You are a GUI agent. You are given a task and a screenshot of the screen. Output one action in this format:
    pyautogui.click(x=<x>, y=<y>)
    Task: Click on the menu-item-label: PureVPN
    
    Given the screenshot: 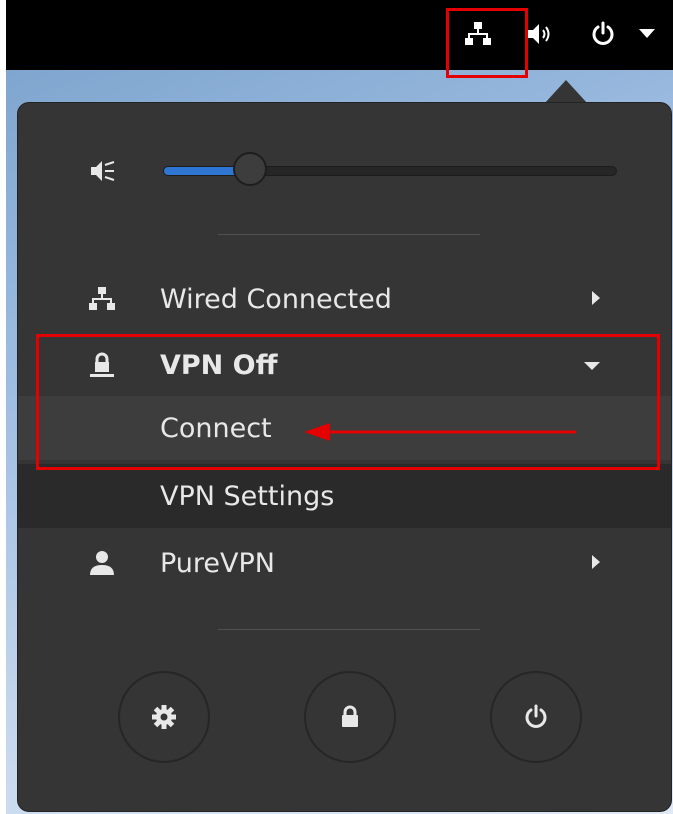 What is the action you would take?
    pyautogui.click(x=217, y=563)
    